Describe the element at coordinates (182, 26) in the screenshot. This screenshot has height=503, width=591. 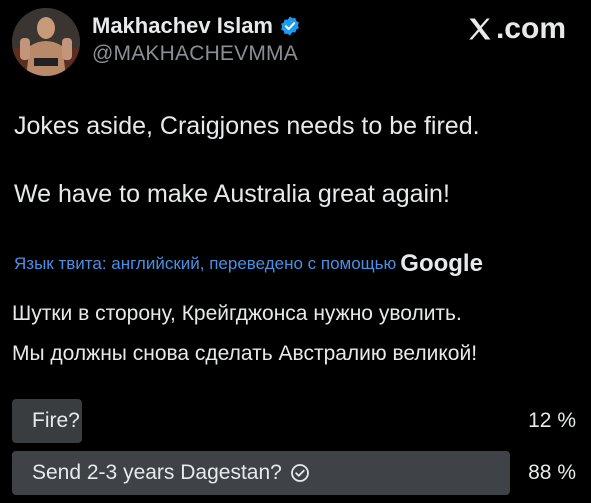
I see `author-display-name: Makhachev Islam` at that location.